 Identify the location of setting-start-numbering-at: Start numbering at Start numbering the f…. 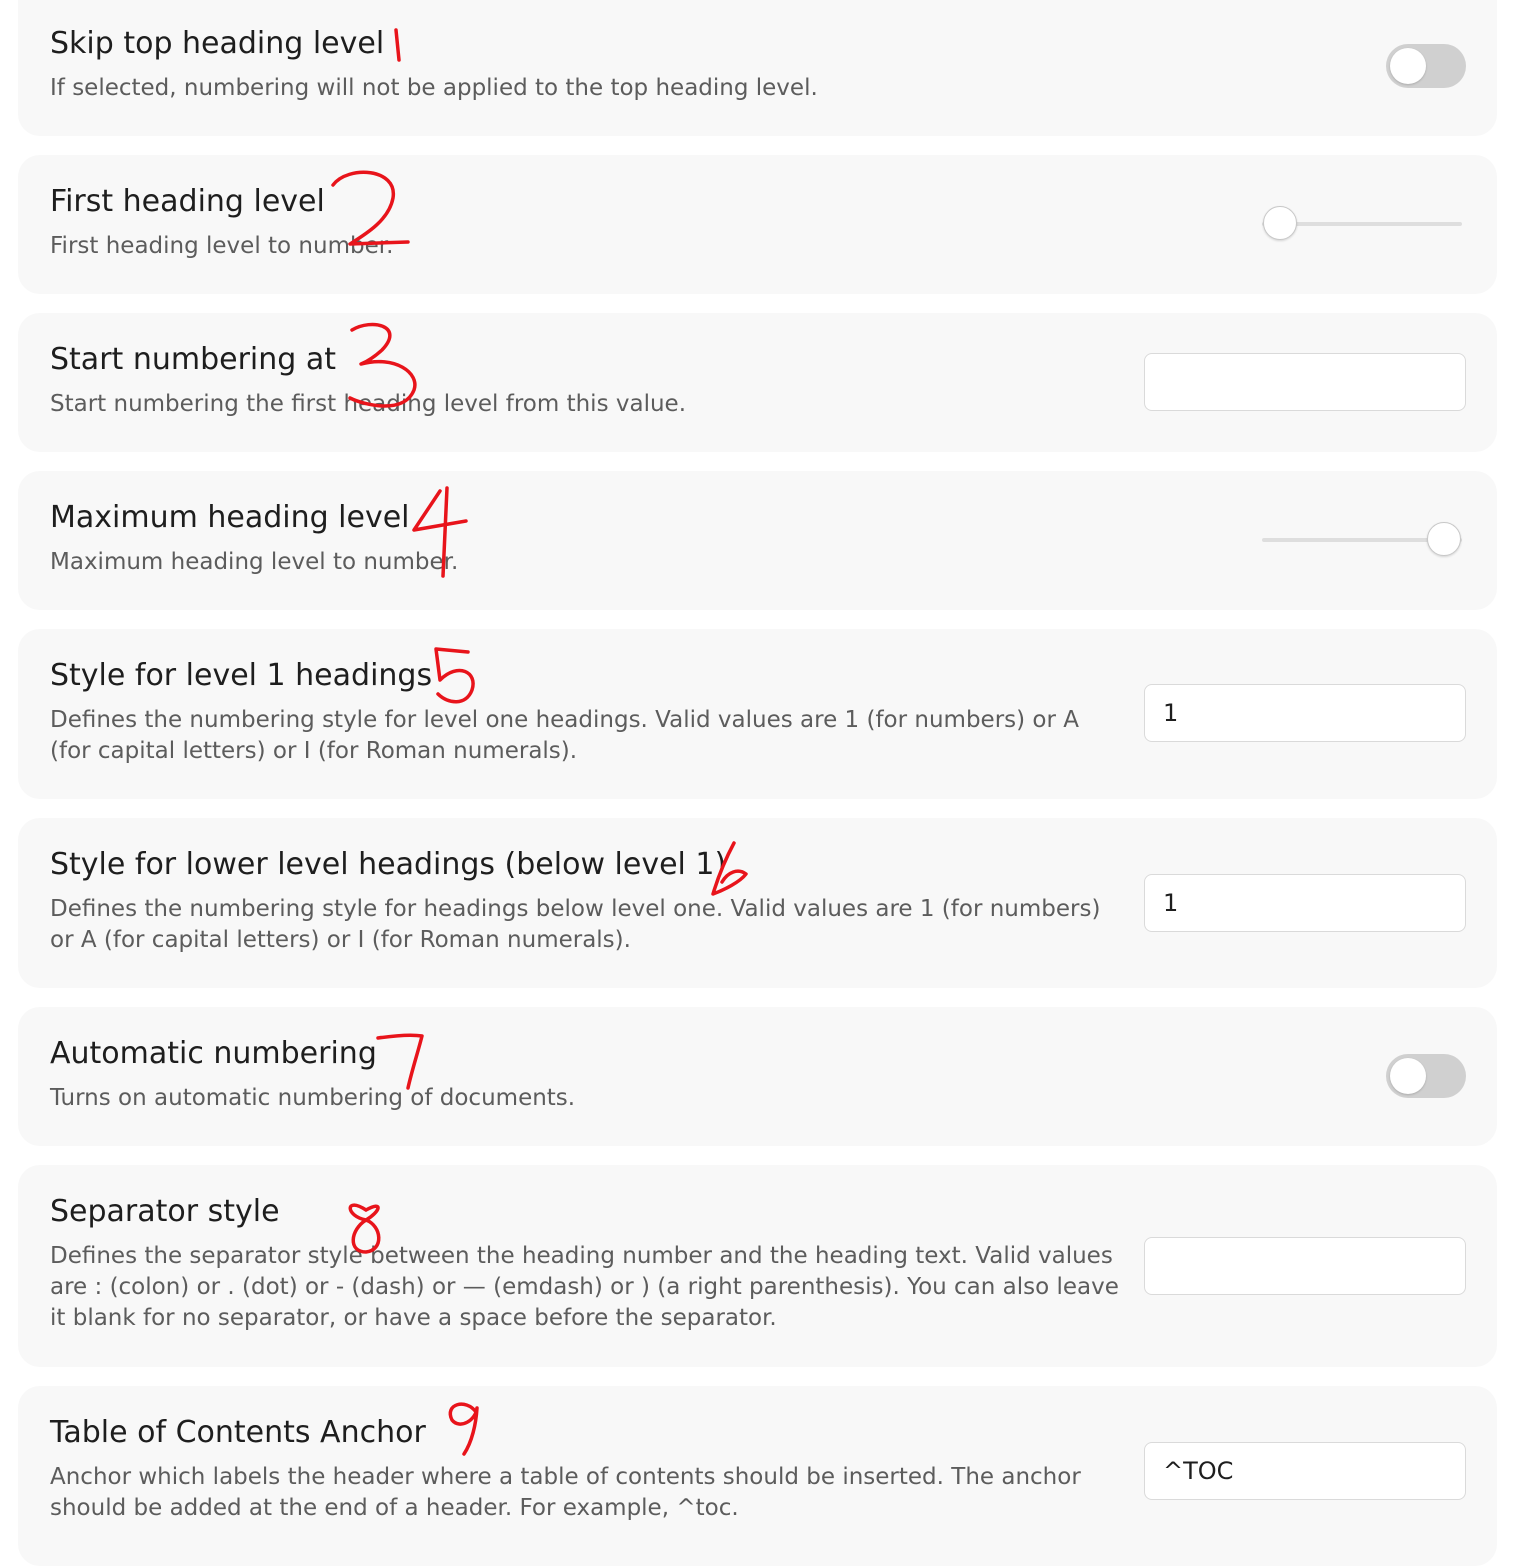
(757, 382).